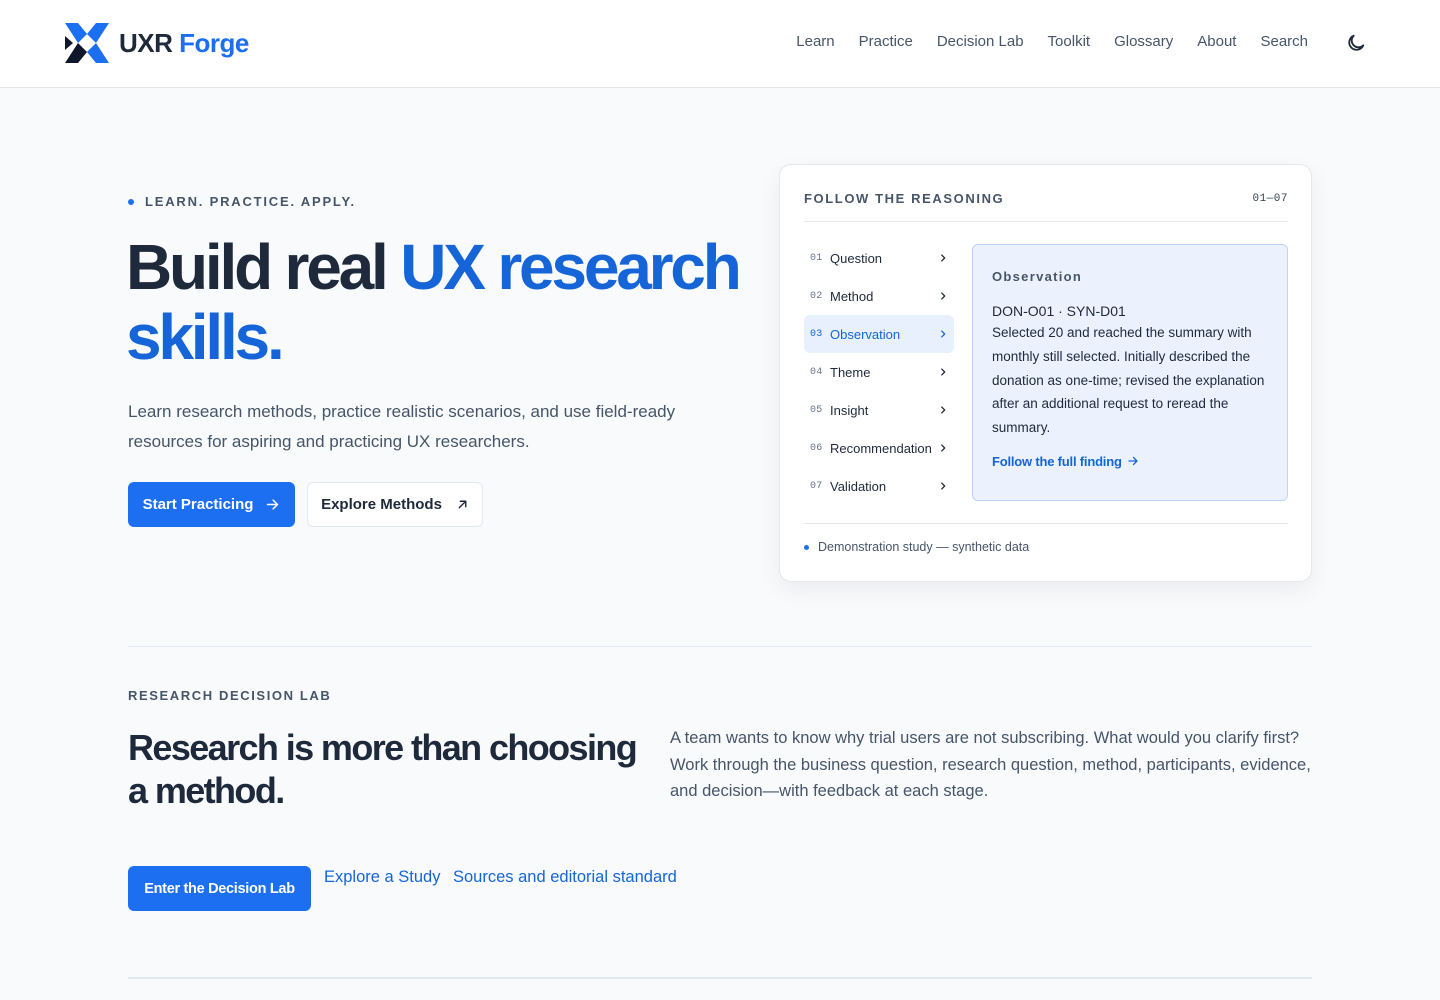  What do you see at coordinates (1143, 41) in the screenshot?
I see `nav-glossary: Glossary` at bounding box center [1143, 41].